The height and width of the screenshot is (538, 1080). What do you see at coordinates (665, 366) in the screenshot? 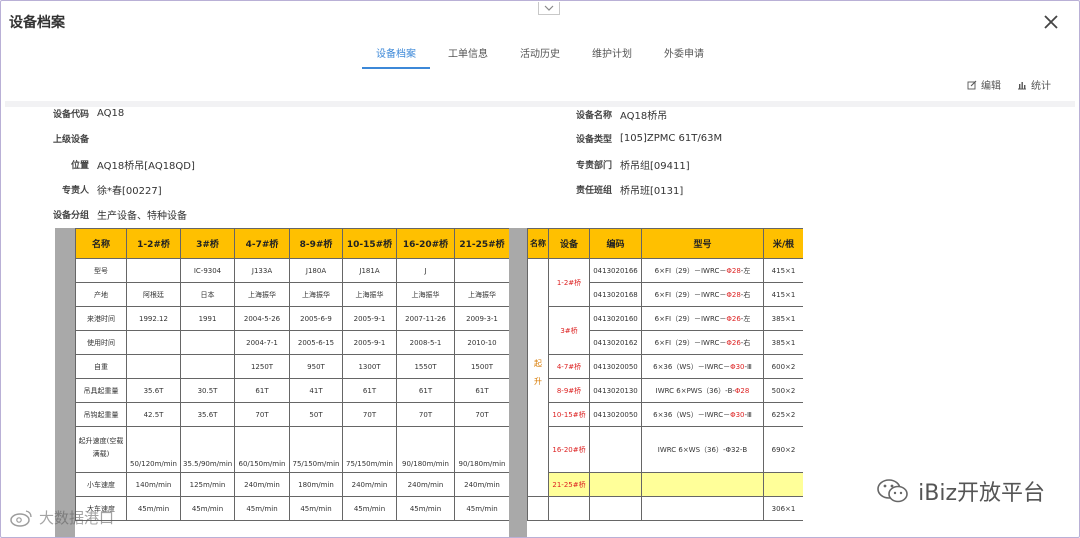
I see `table-row: 4-7#桥 0413020050 6×36（WS）－IWRC－Φ30-Ⅲ 600×2` at bounding box center [665, 366].